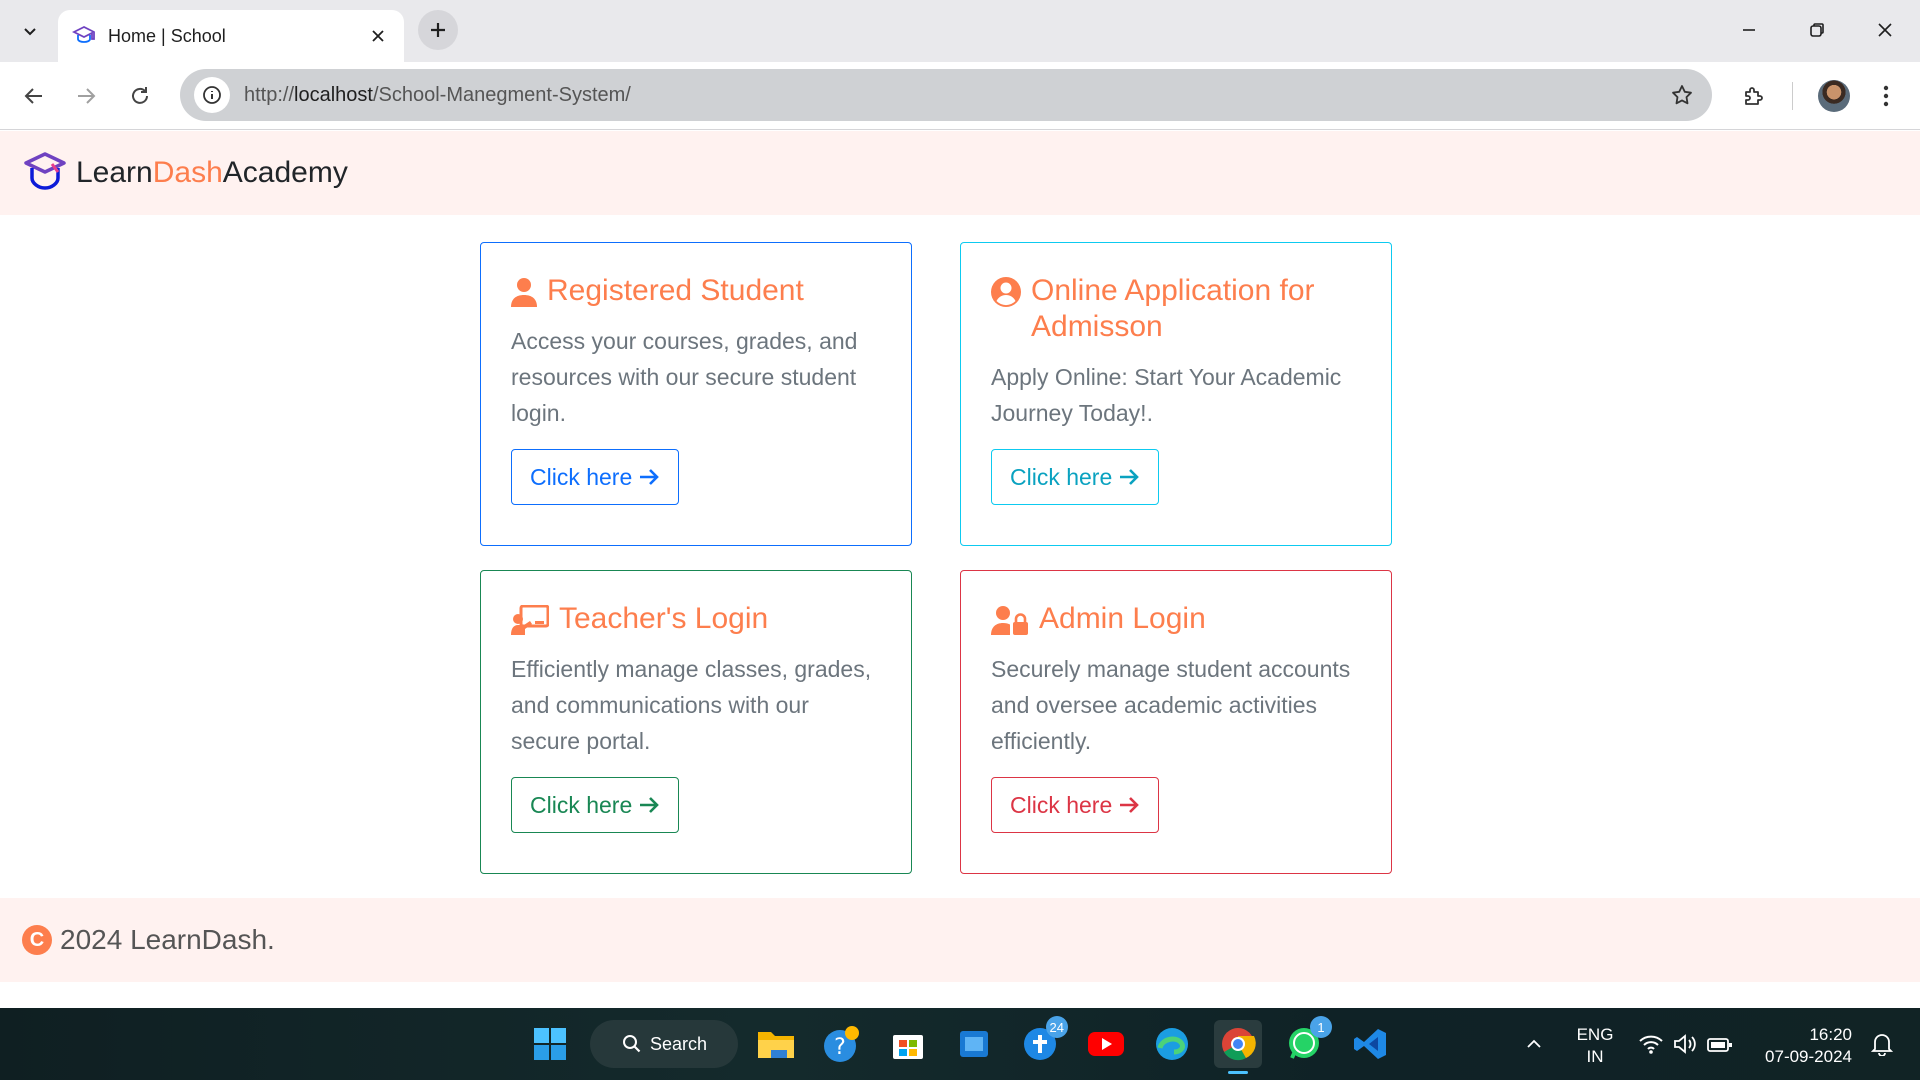  Describe the element at coordinates (1719, 1045) in the screenshot. I see `battery-icon` at that location.